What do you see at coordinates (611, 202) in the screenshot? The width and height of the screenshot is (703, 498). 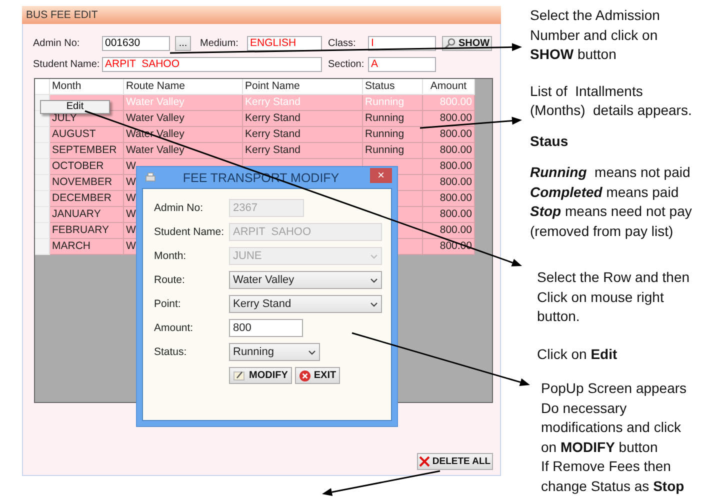 I see `note-text: Running means not paid Completed means paid Stop means need not pay (removed from pay list)` at bounding box center [611, 202].